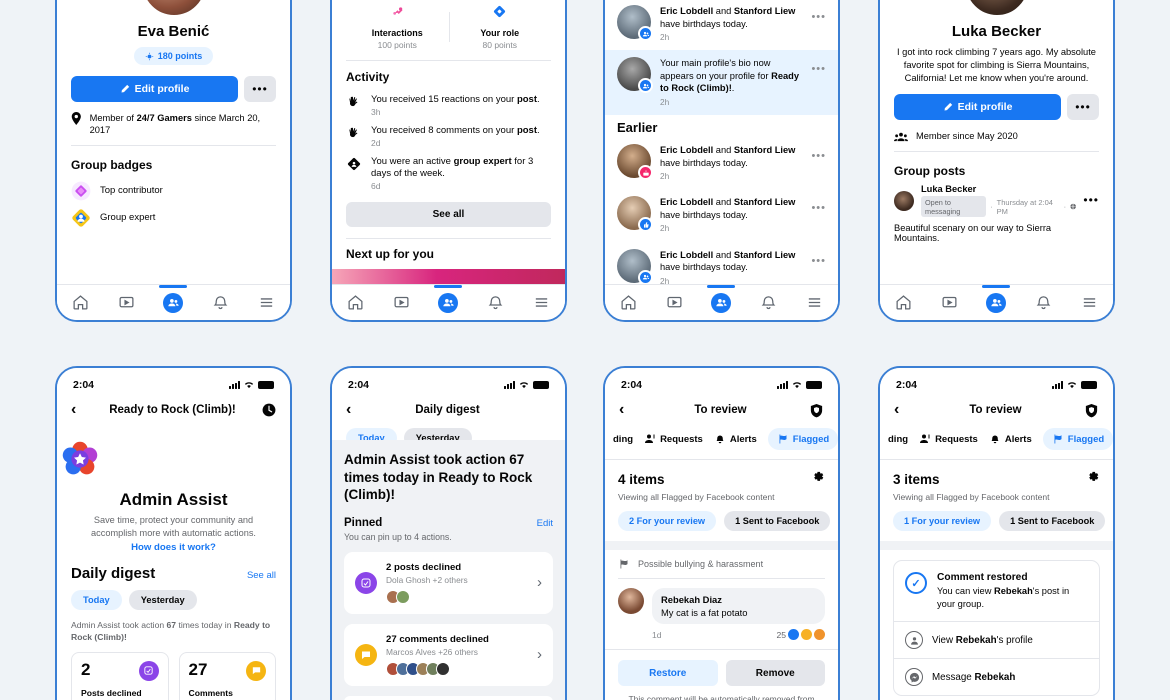 This screenshot has width=1170, height=700. What do you see at coordinates (448, 697) in the screenshot?
I see `action-card-partial` at bounding box center [448, 697].